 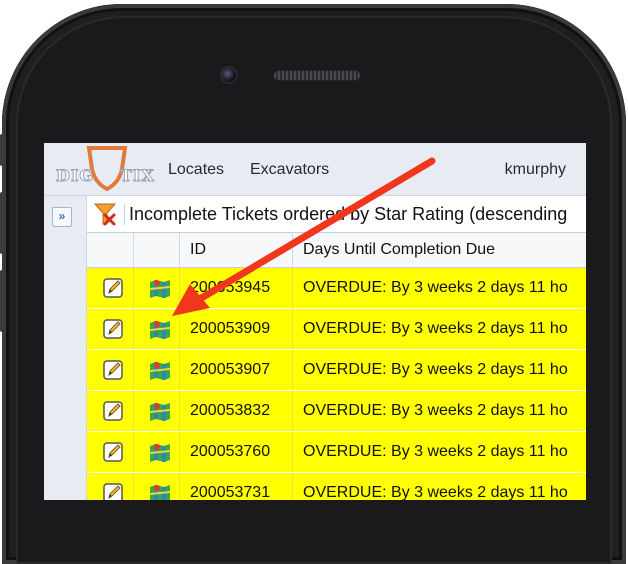 I want to click on clear-filter-icon, so click(x=105, y=214).